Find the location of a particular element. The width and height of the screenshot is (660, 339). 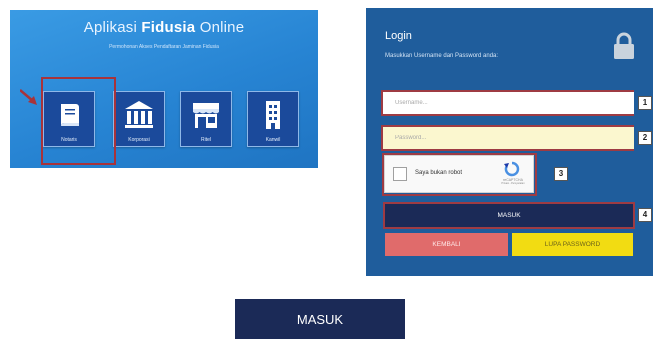

step-badge-4: 4 is located at coordinates (645, 215).